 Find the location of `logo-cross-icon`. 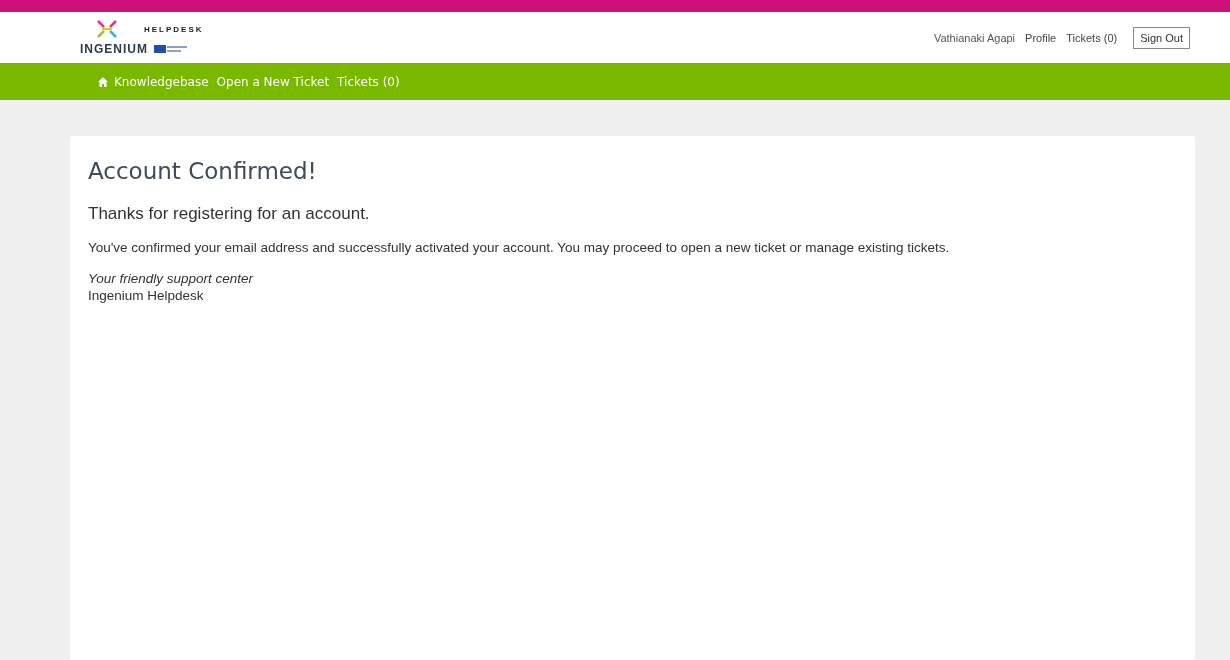

logo-cross-icon is located at coordinates (107, 29).